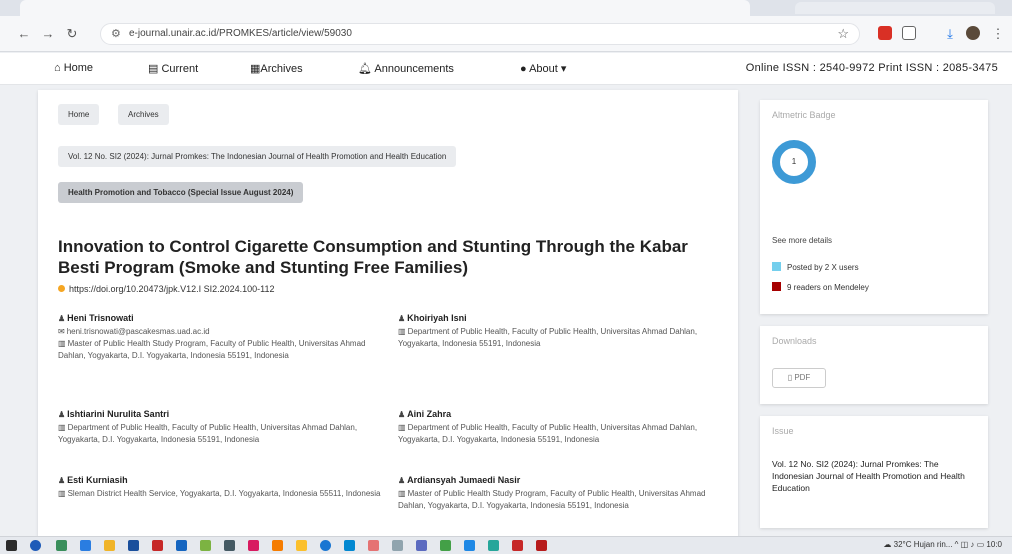  Describe the element at coordinates (385, 8) in the screenshot. I see `browser-tab-active` at that location.